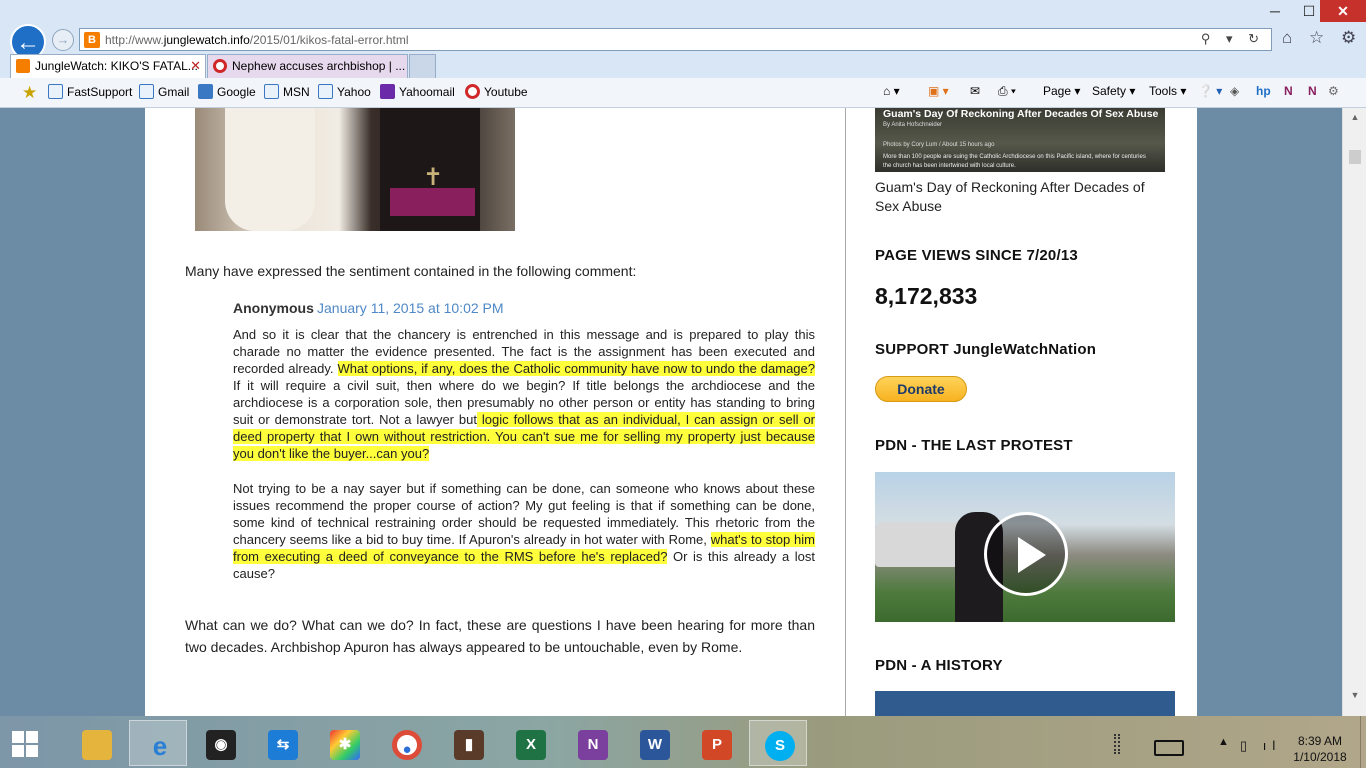 The width and height of the screenshot is (1366, 768). I want to click on word-logo-icon: W, so click(655, 745).